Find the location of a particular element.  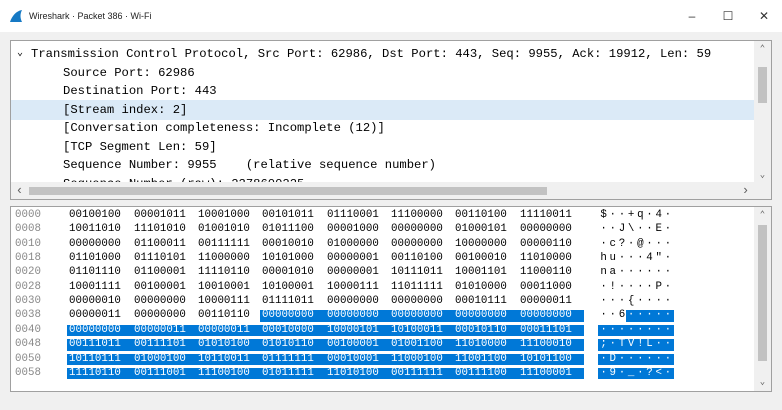

byte-binary: 10100011 is located at coordinates (417, 330).